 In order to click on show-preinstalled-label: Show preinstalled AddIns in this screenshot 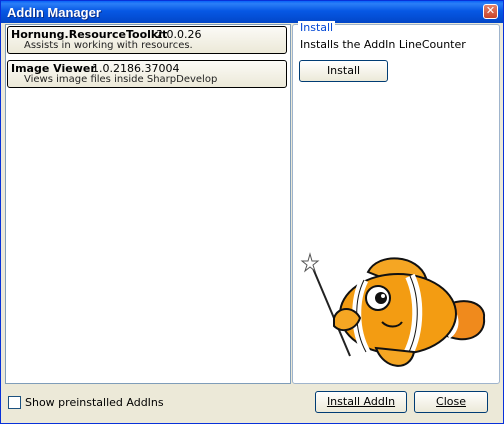, I will do `click(94, 402)`.